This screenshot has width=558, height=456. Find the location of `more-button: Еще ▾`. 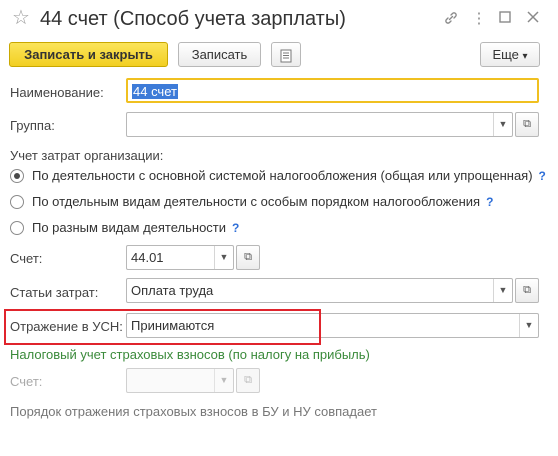

more-button: Еще ▾ is located at coordinates (510, 54).